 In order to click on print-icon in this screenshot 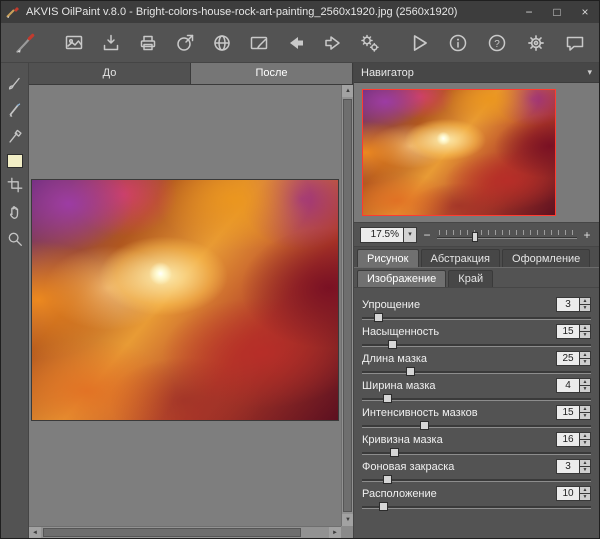, I will do `click(147, 43)`.